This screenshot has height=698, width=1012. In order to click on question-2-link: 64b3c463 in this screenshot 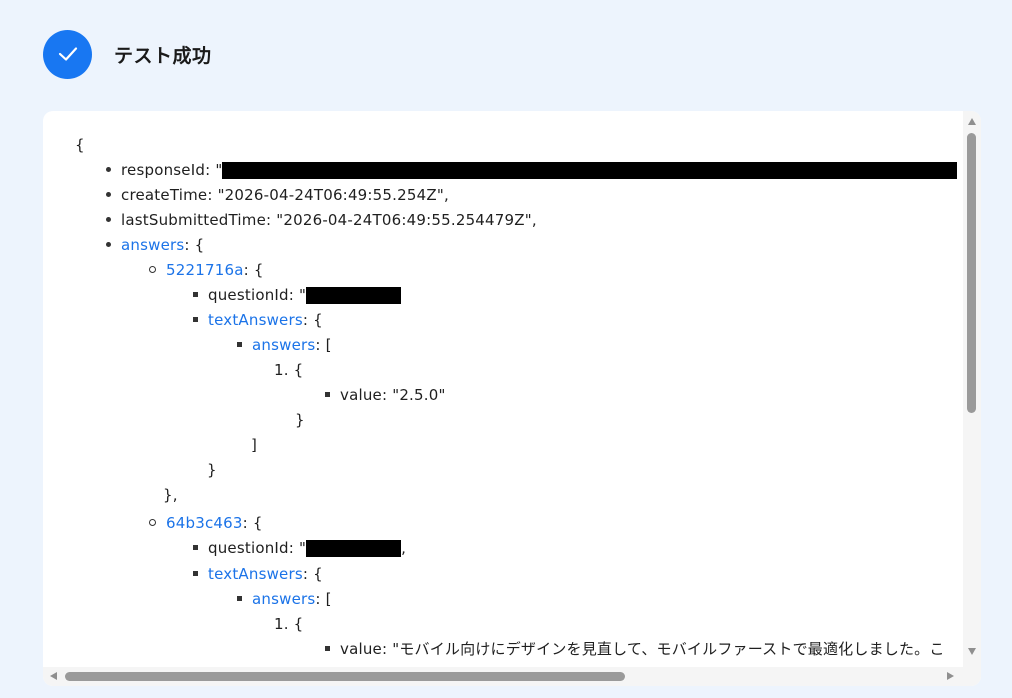, I will do `click(204, 523)`.